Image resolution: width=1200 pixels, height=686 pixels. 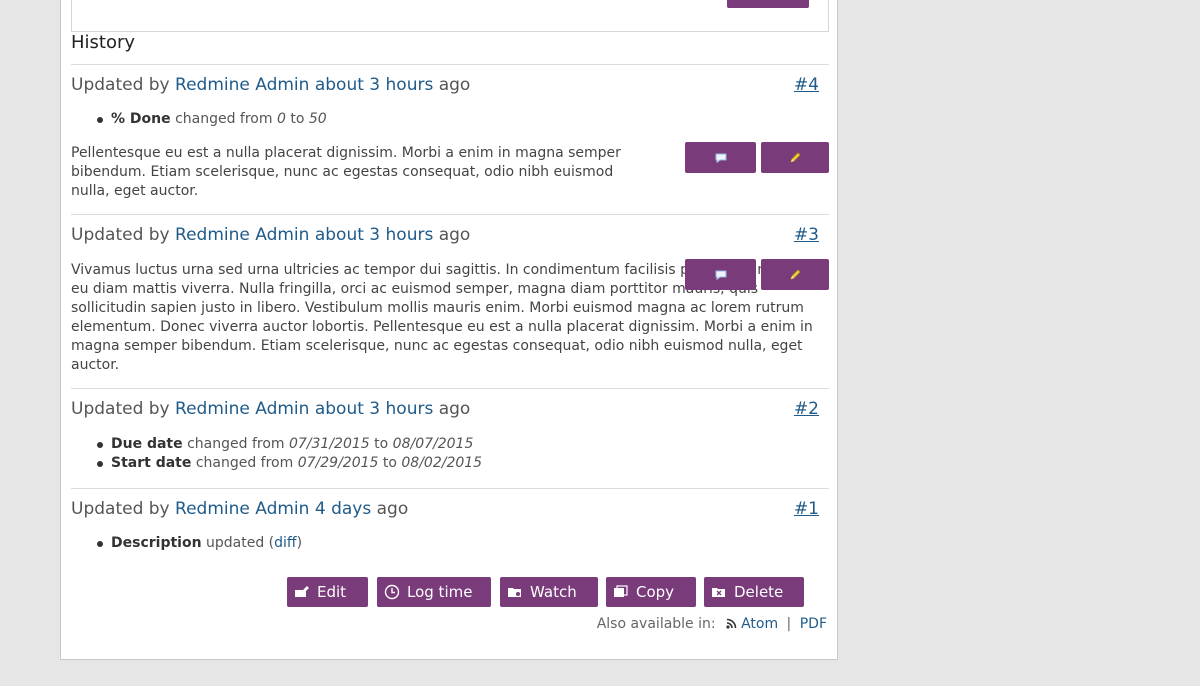 What do you see at coordinates (553, 592) in the screenshot?
I see `watch-label: Watch` at bounding box center [553, 592].